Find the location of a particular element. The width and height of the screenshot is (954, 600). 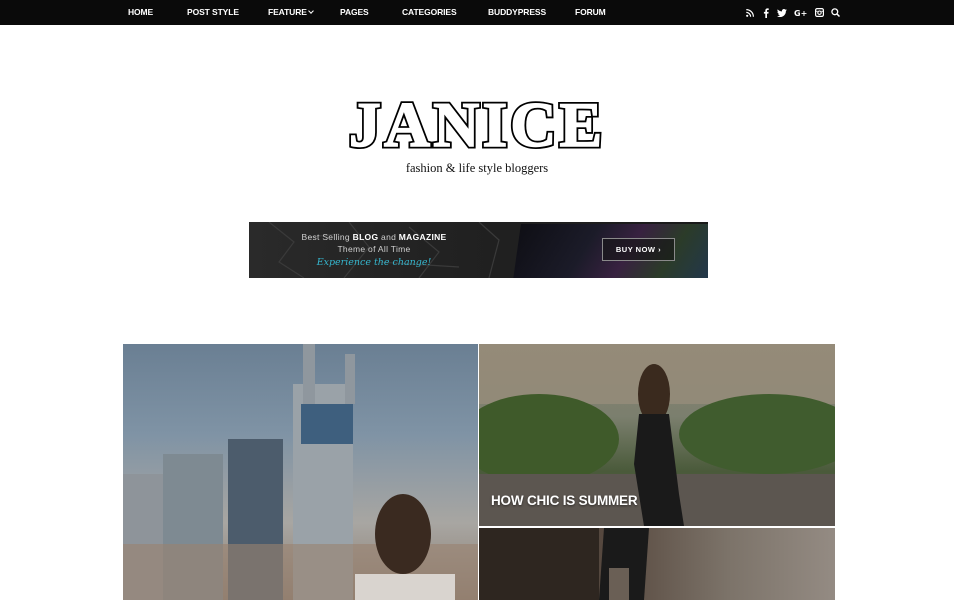

site-logo: JANICE JANICE is located at coordinates (477, 121).